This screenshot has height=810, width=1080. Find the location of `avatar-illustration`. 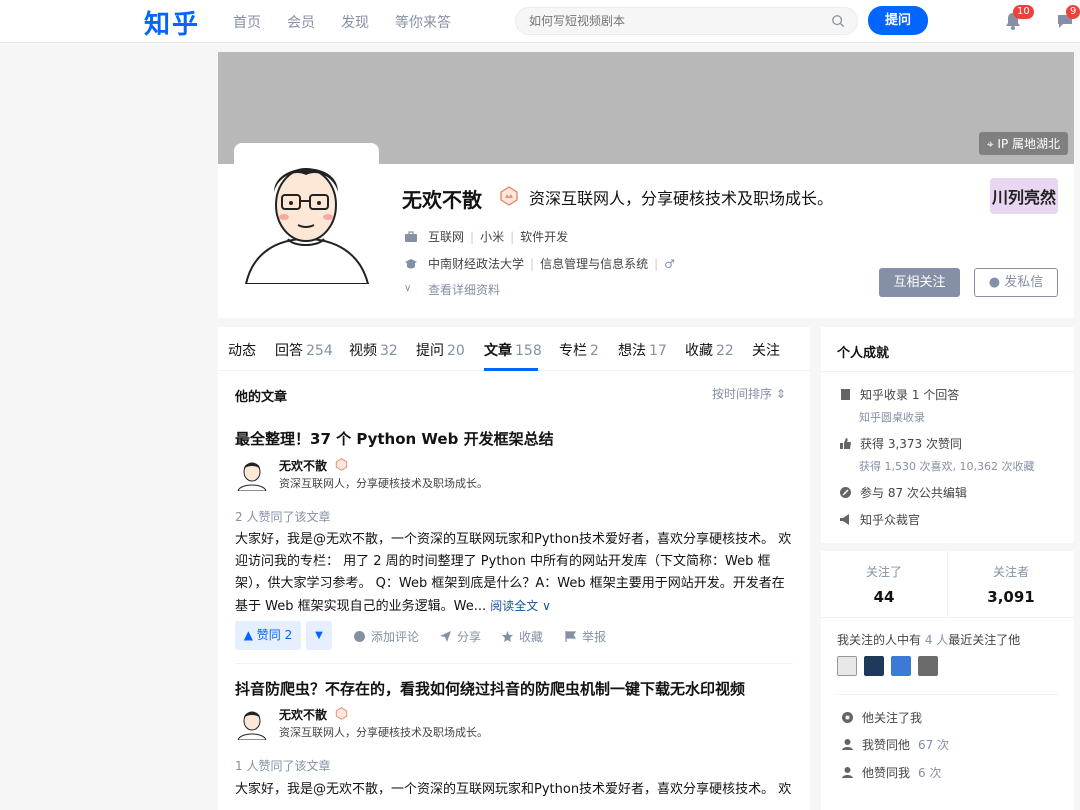

avatar-illustration is located at coordinates (306, 215).